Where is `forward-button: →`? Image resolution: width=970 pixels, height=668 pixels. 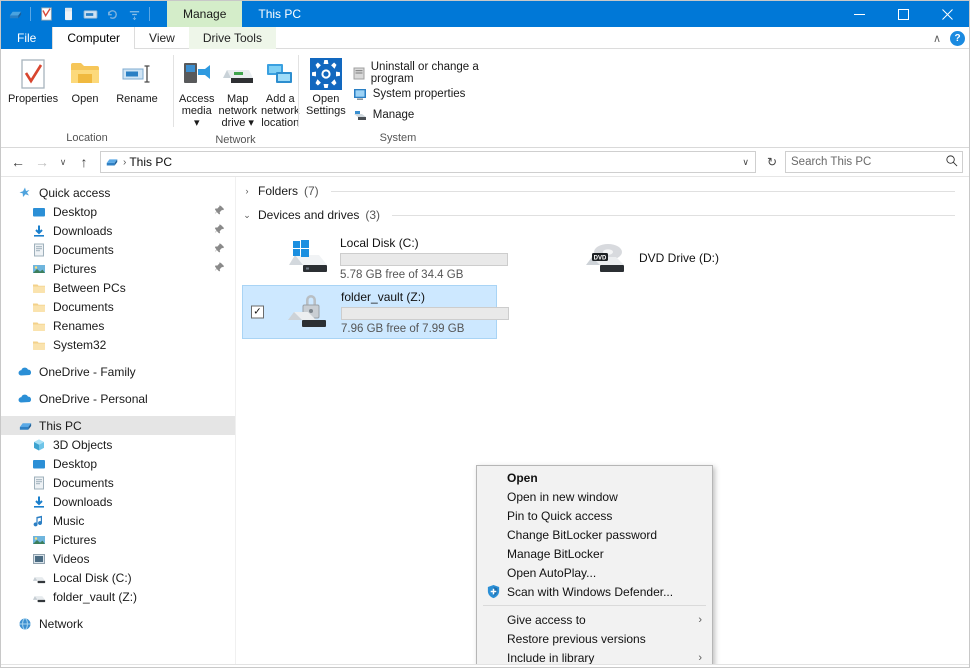
forward-button: → is located at coordinates (42, 162).